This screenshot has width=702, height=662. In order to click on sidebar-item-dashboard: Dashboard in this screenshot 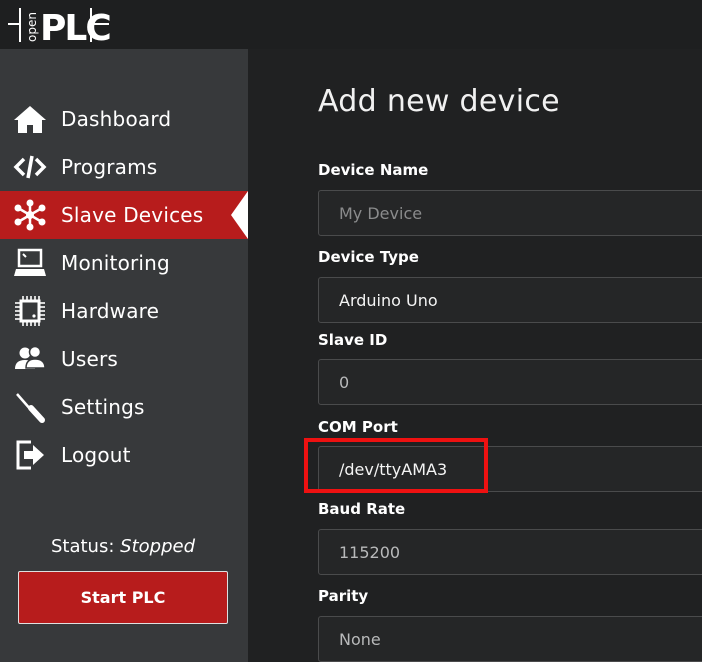, I will do `click(124, 119)`.